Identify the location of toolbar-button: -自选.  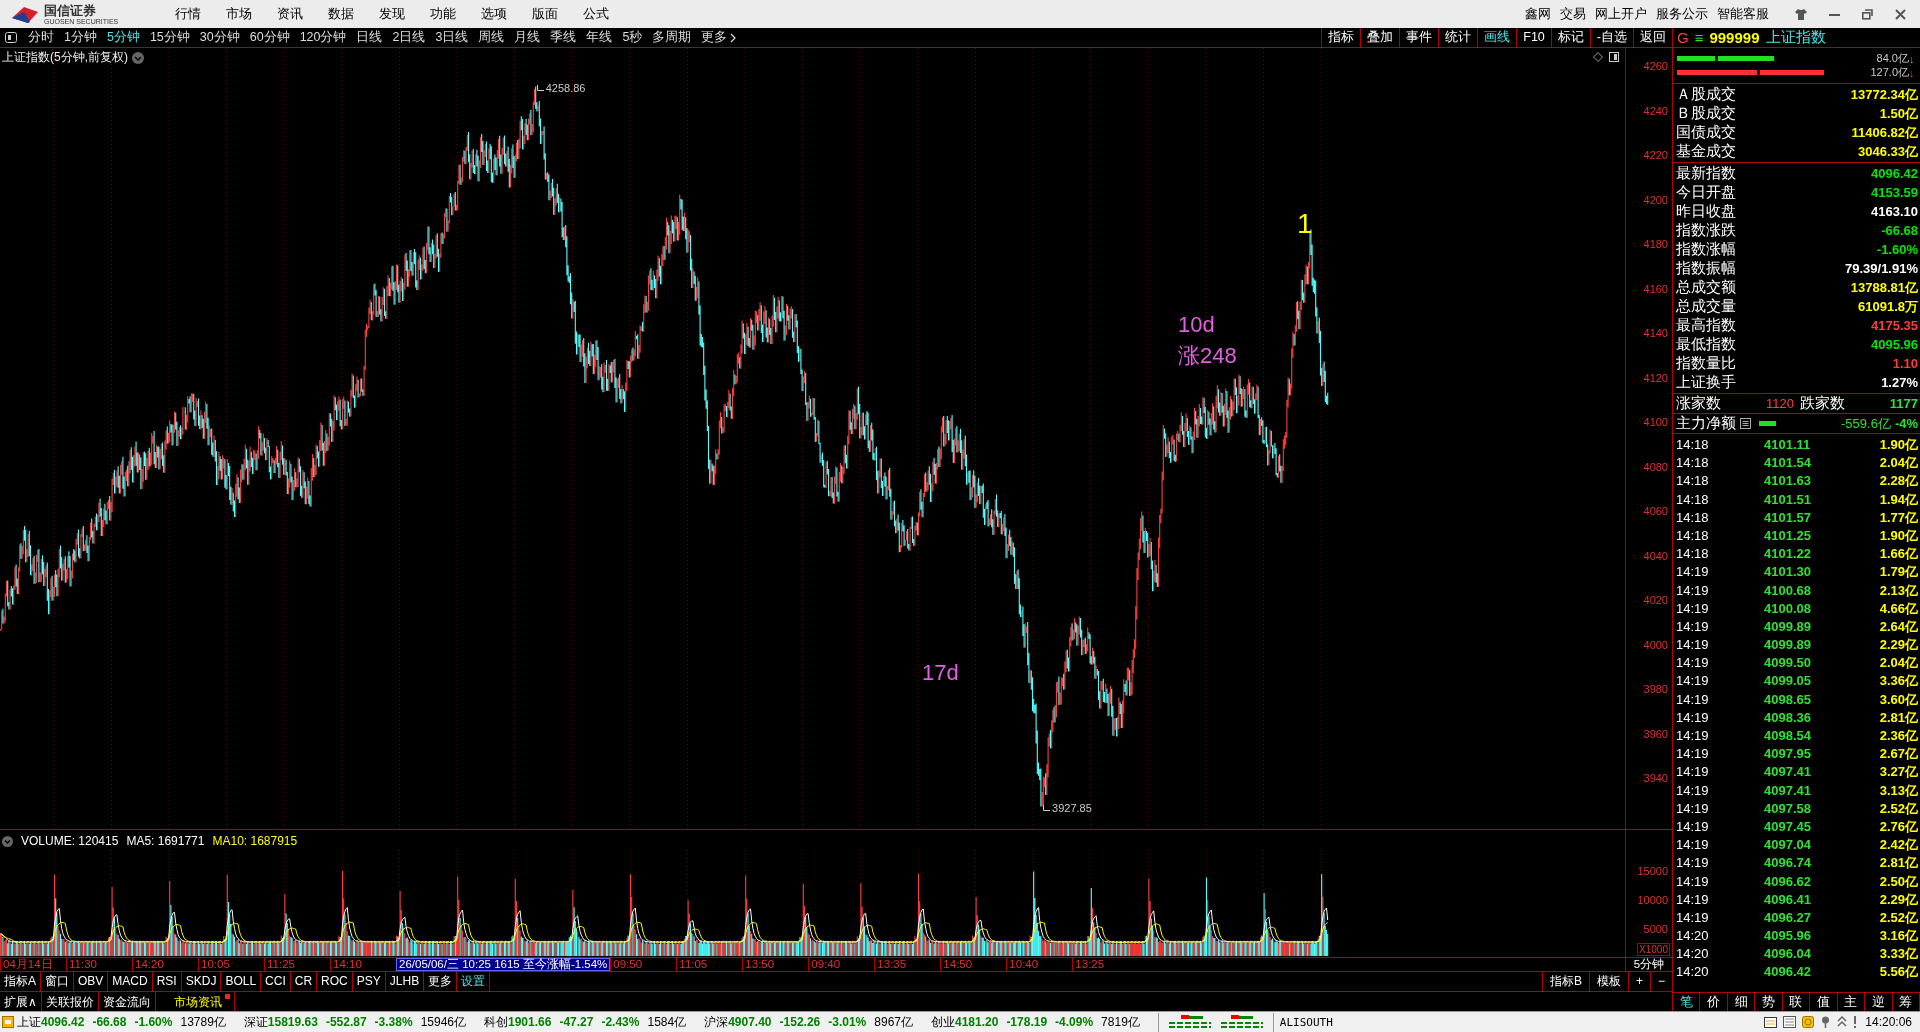
(1611, 37).